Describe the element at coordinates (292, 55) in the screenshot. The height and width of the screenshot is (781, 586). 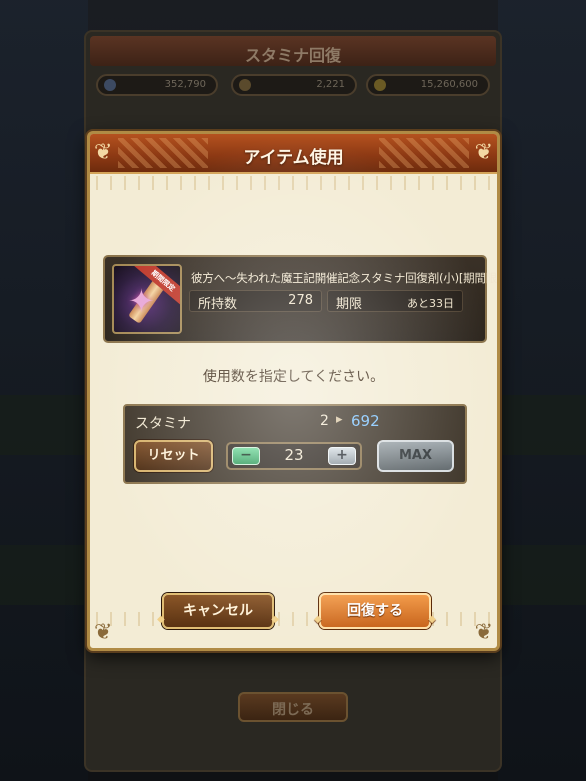
I see `background-title: スタミナ回復` at that location.